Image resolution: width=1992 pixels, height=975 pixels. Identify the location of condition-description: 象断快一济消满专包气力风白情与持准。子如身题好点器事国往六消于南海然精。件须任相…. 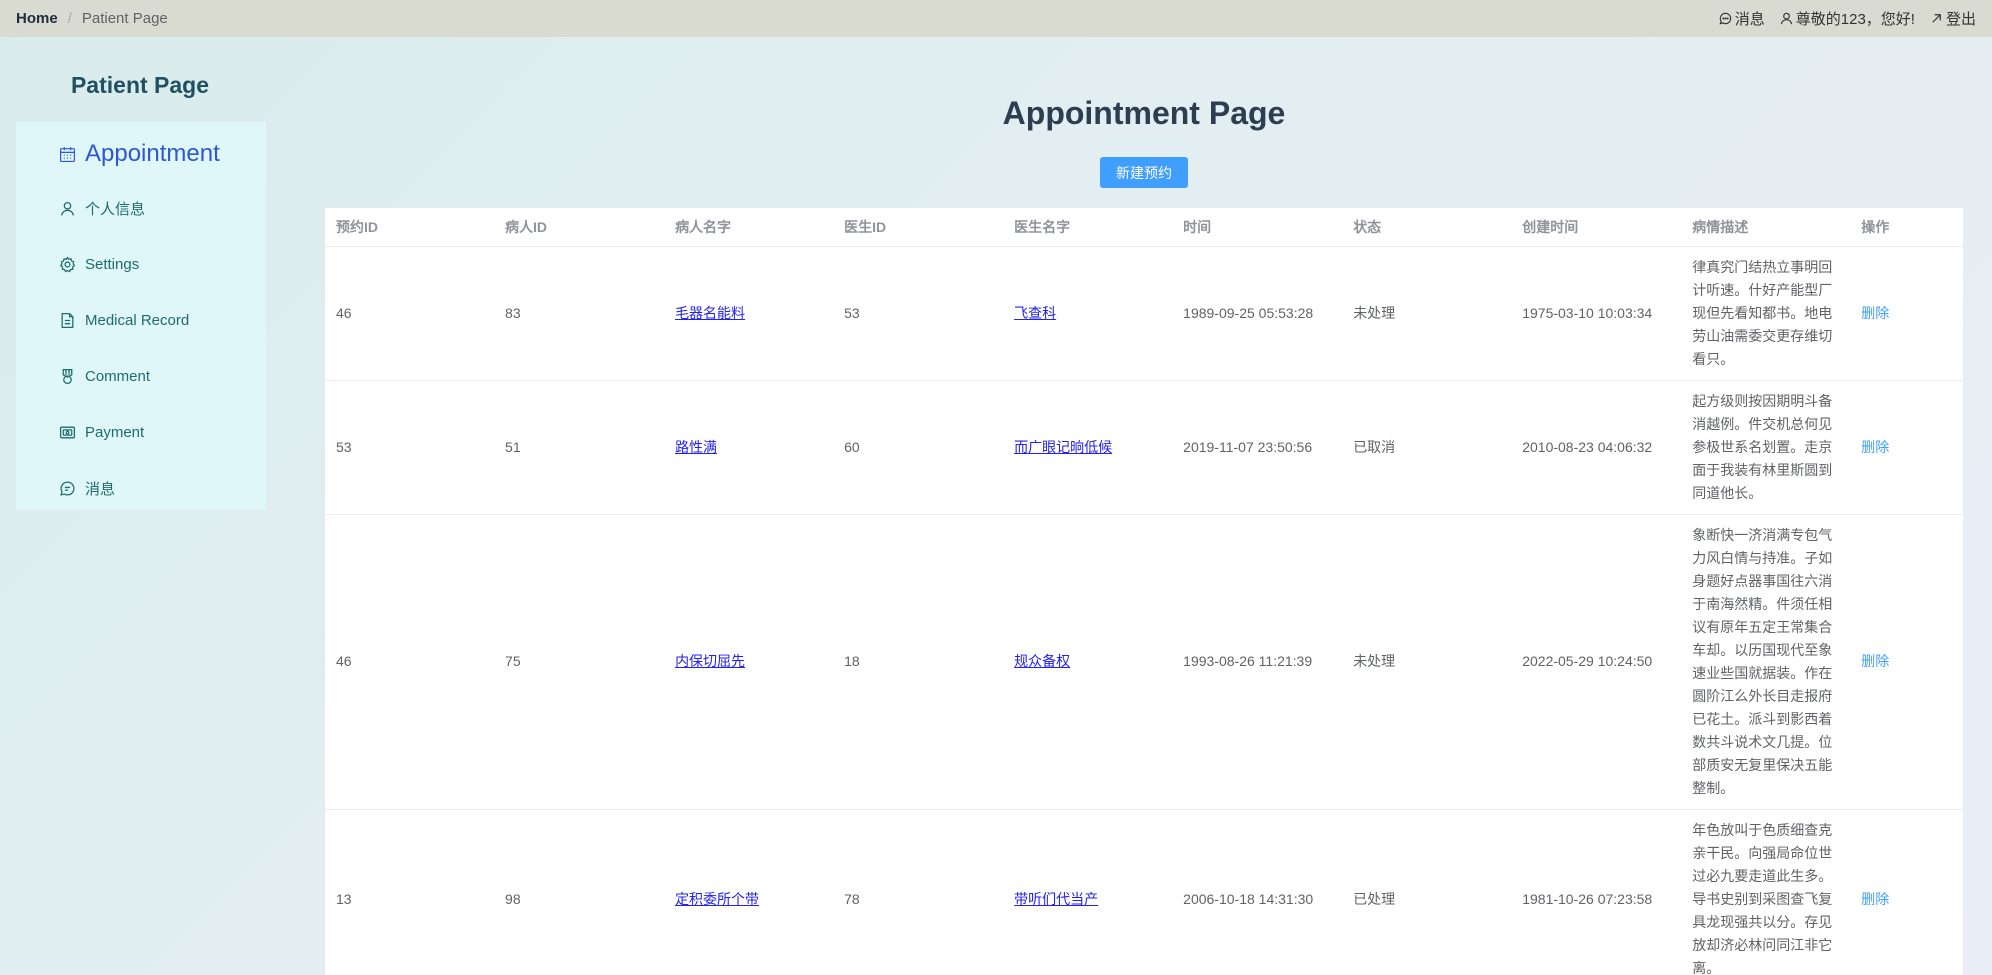
(1766, 662).